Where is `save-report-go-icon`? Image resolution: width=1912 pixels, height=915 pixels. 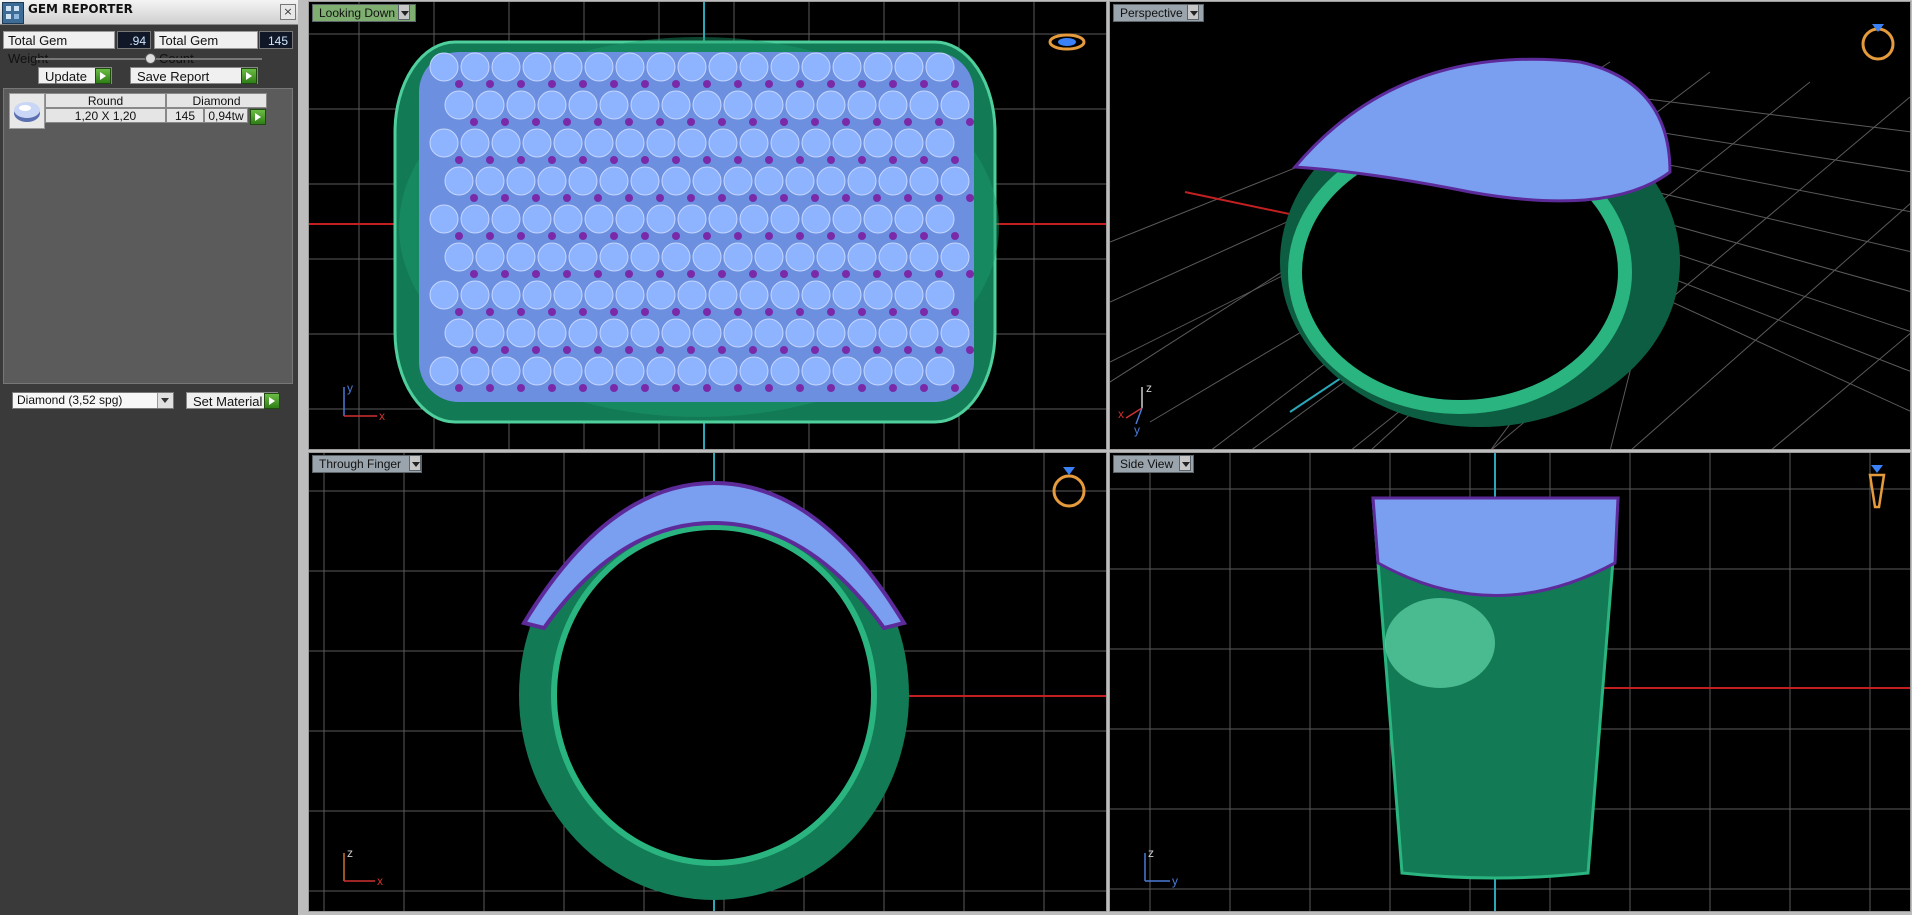 save-report-go-icon is located at coordinates (249, 76).